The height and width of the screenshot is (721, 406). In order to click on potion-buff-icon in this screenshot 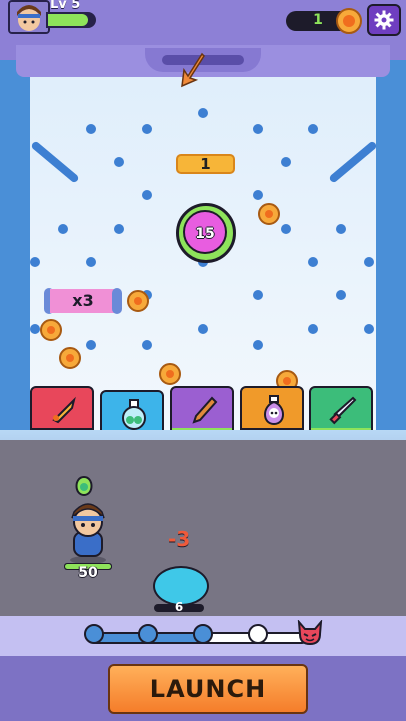, I will do `click(84, 488)`.